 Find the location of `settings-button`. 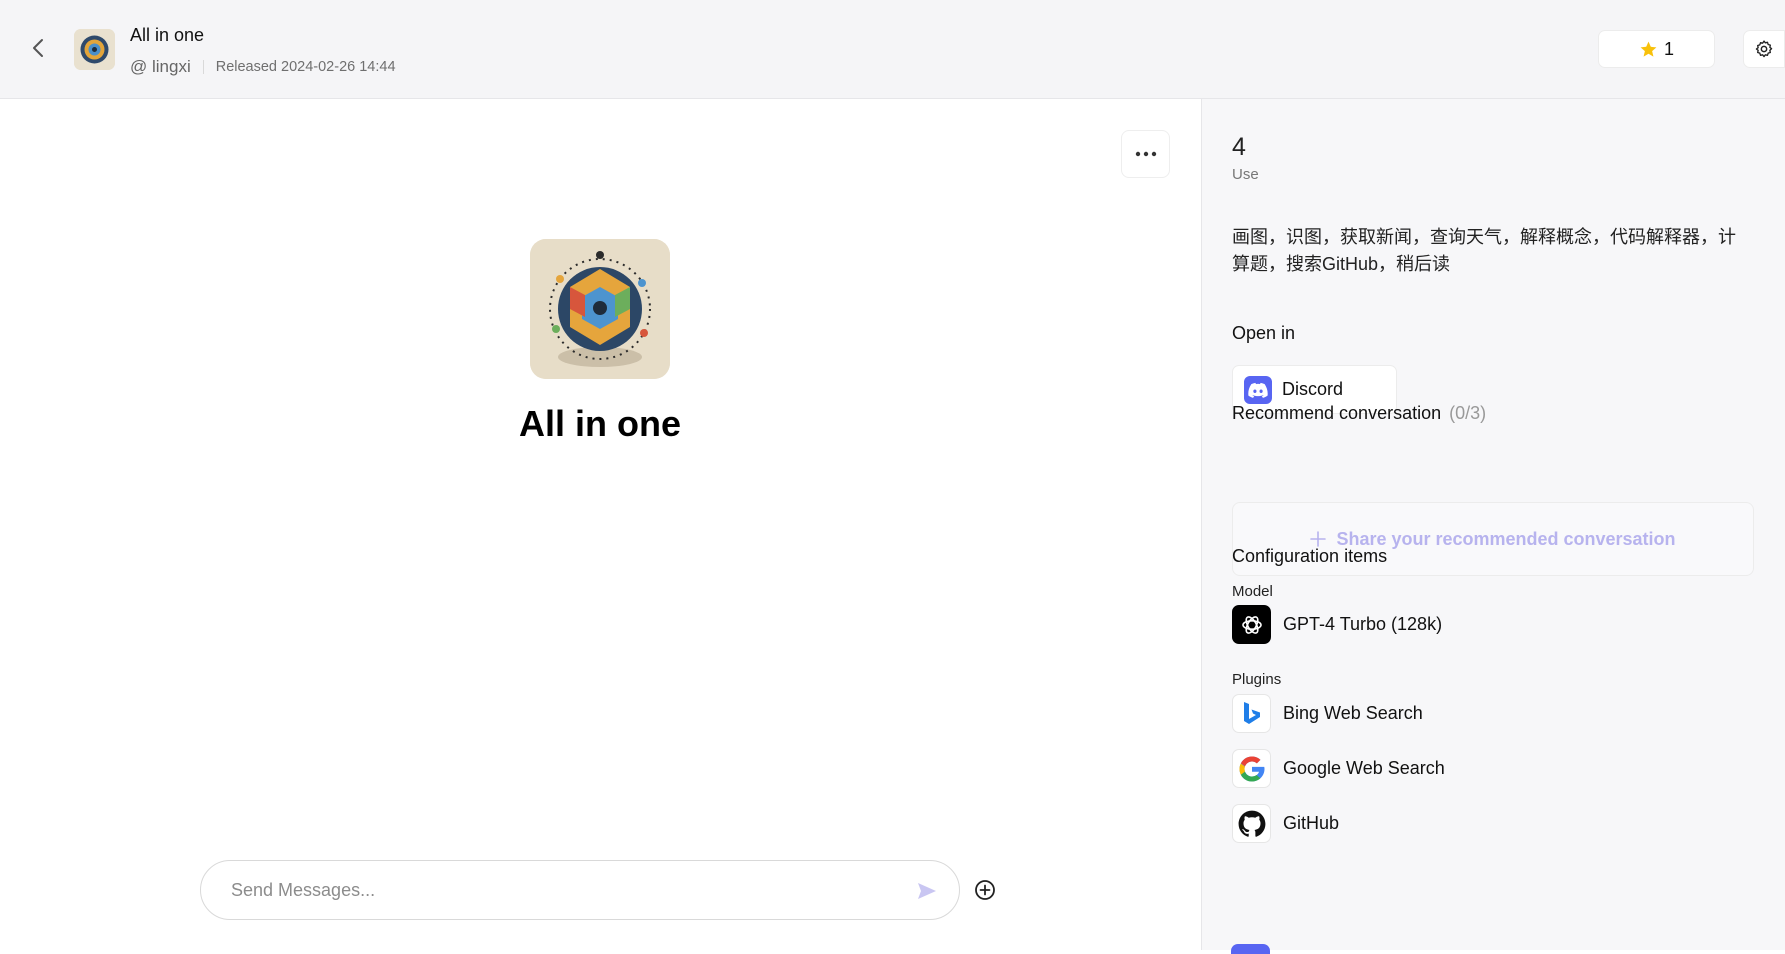

settings-button is located at coordinates (1764, 49).